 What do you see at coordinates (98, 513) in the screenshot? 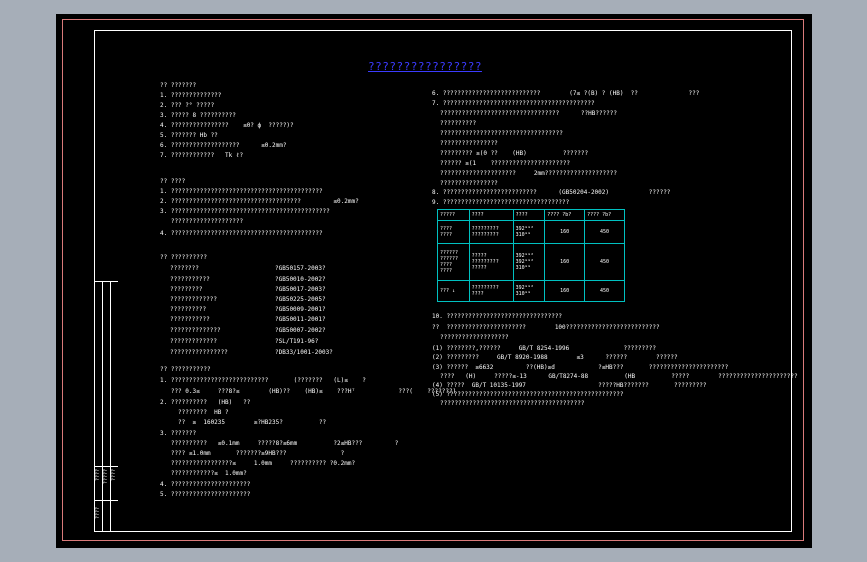
I see `sidebar-bottom-label: ????` at bounding box center [98, 513].